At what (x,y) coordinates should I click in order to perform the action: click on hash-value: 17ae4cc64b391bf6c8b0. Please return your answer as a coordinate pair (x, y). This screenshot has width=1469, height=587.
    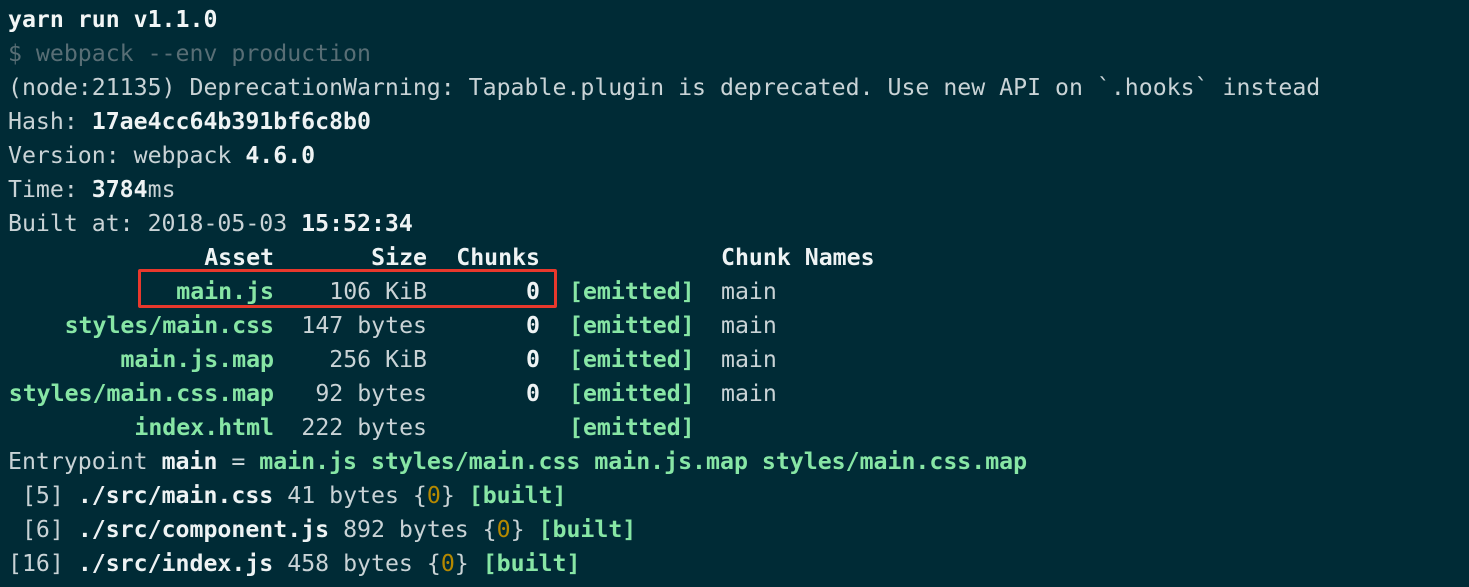
    Looking at the image, I should click on (231, 121).